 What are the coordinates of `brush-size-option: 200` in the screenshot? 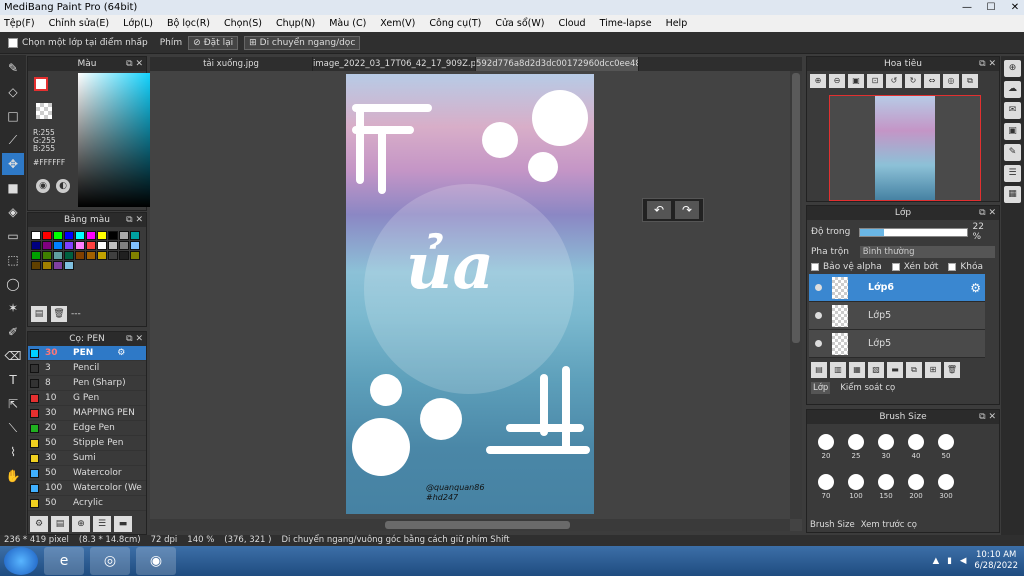 It's located at (916, 487).